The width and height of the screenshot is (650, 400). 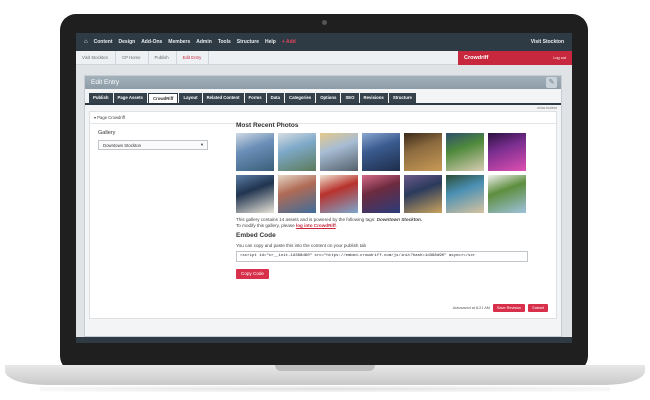 I want to click on nav-members: Members, so click(x=179, y=42).